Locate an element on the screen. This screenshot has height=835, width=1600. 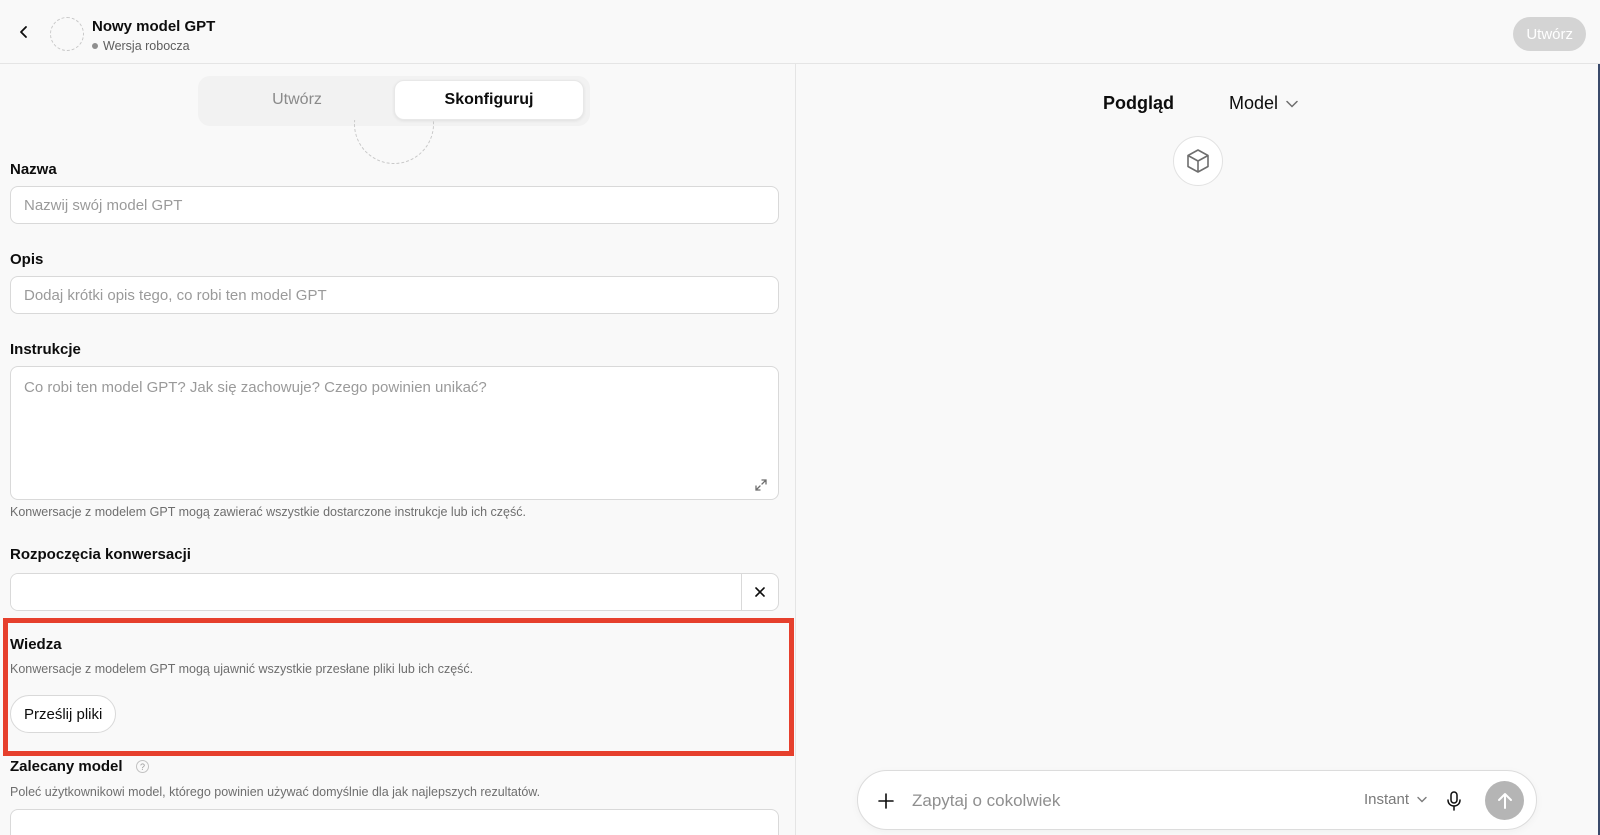
knowledge-highlight is located at coordinates (398, 687).